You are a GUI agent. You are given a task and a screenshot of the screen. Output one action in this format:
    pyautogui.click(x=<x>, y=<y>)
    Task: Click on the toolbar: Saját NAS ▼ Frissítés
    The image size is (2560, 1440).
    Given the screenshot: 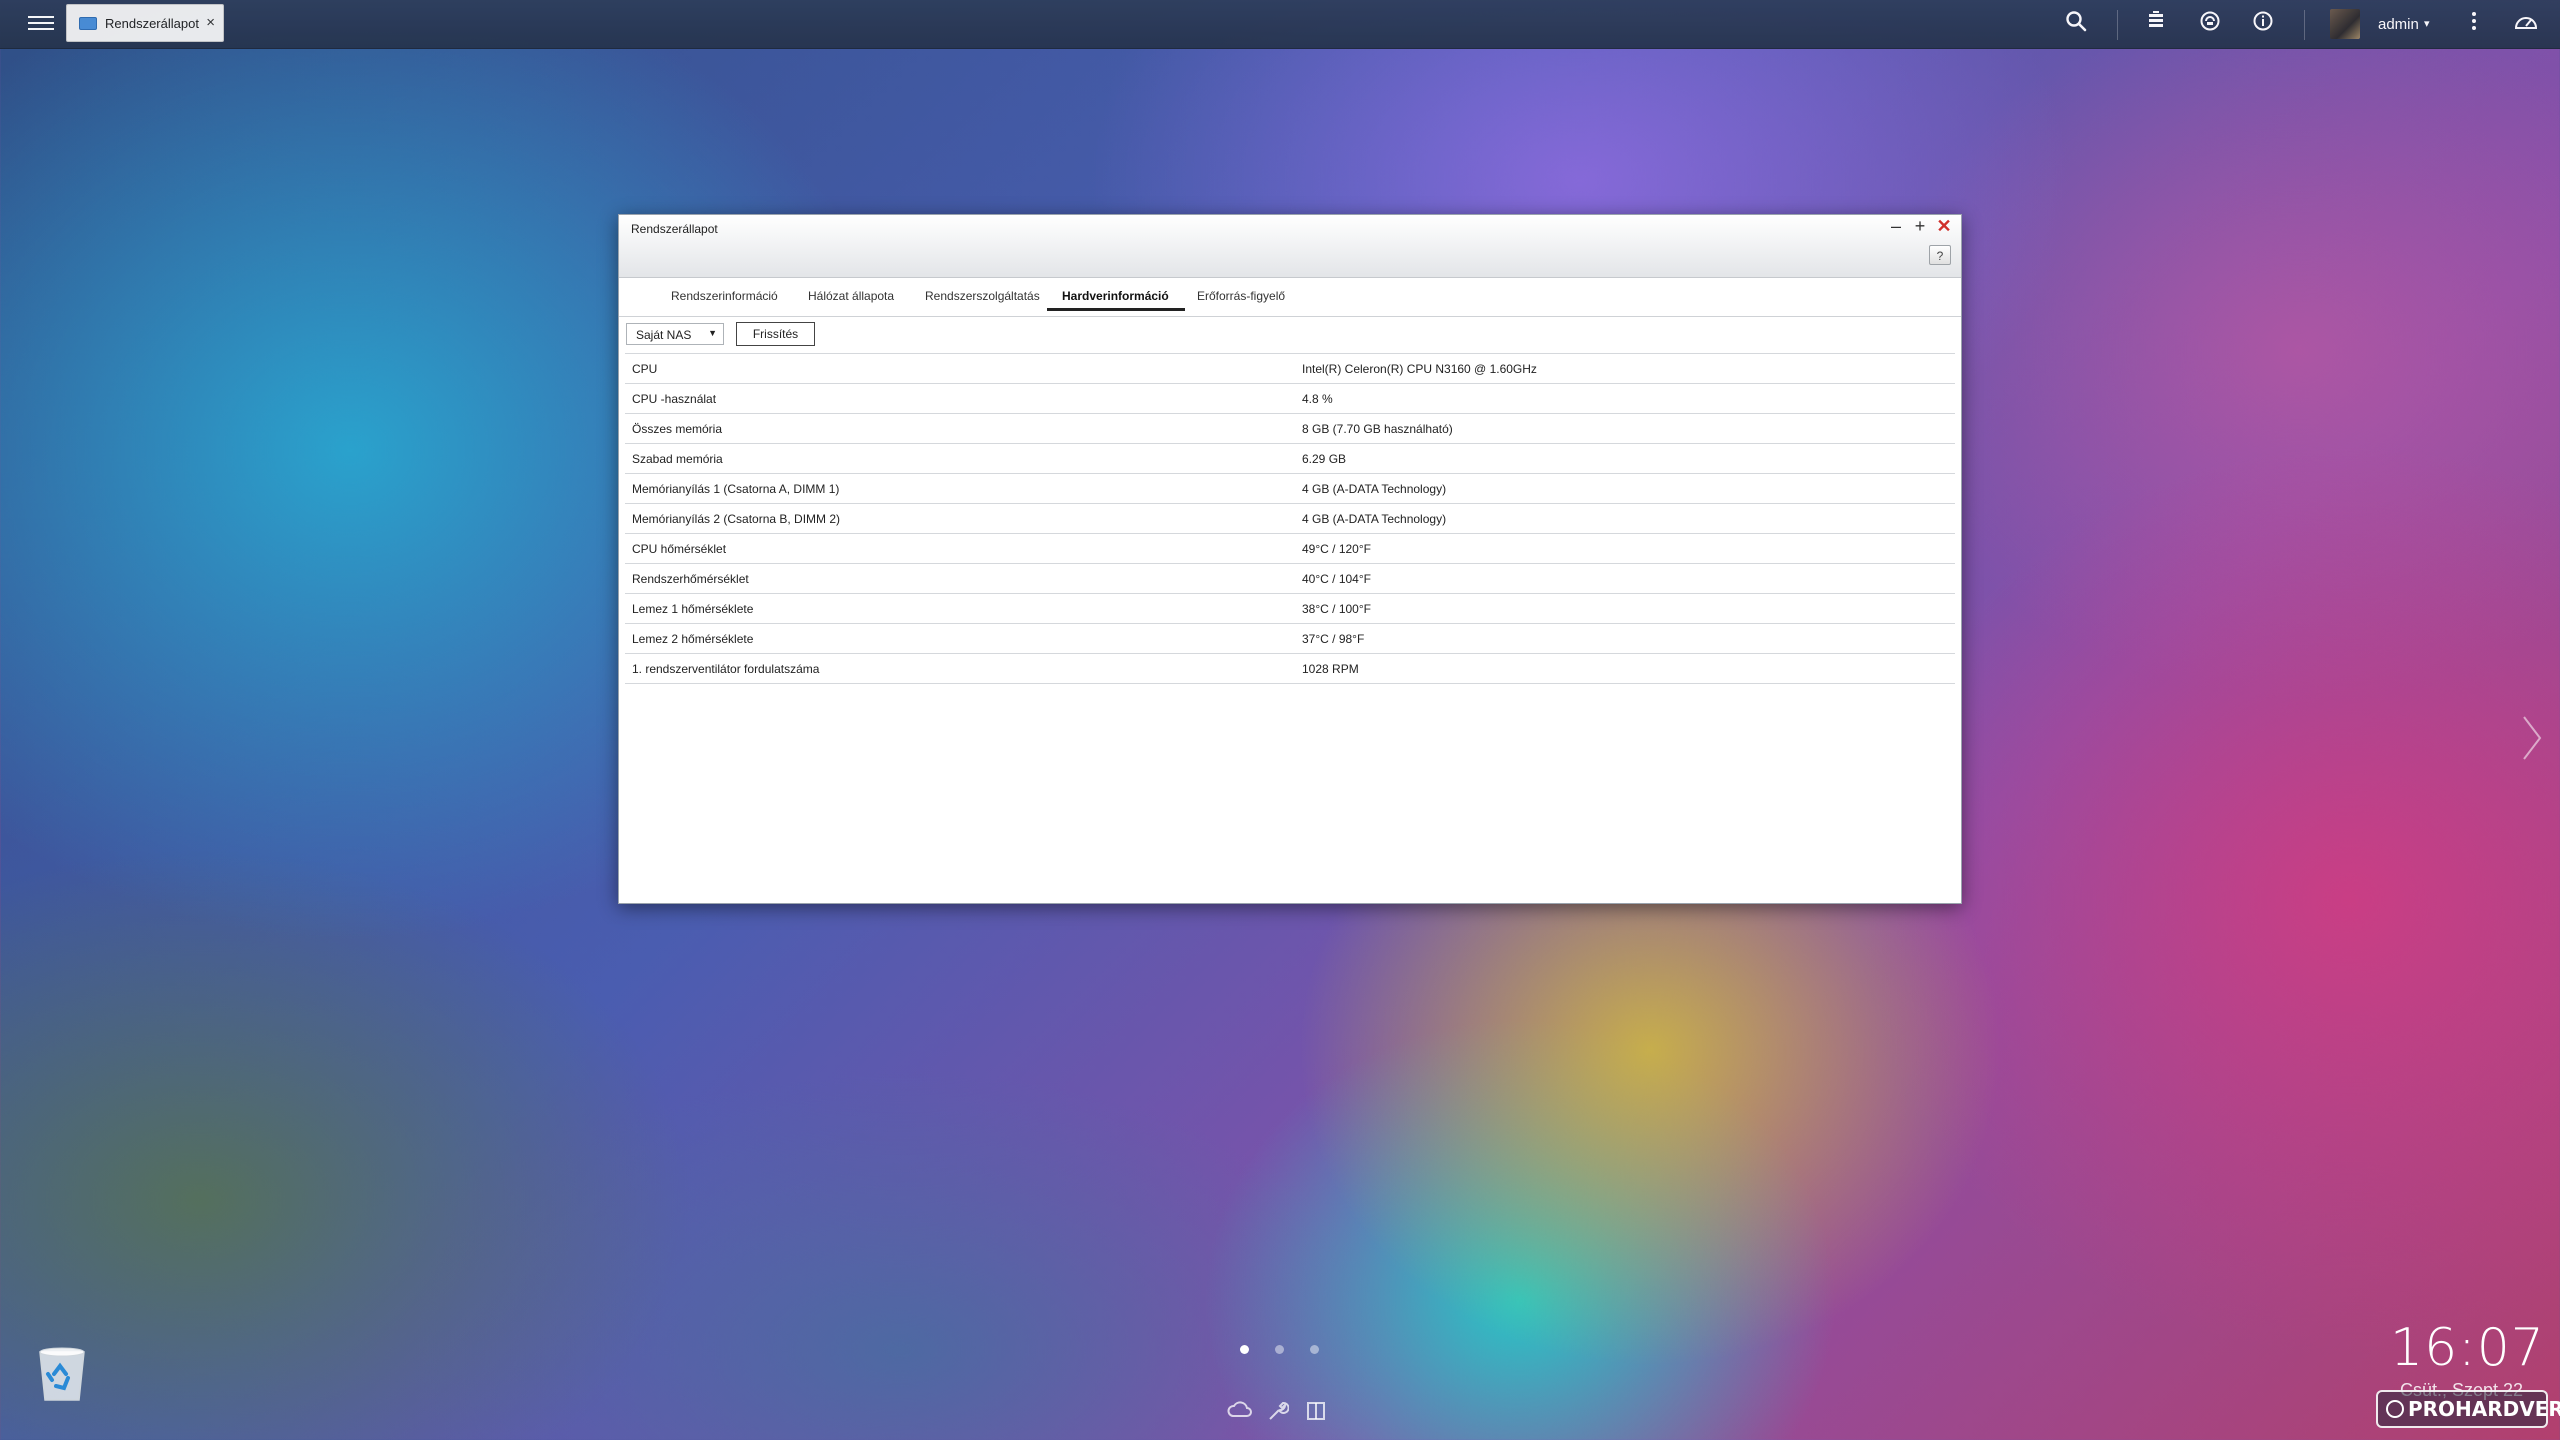 What is the action you would take?
    pyautogui.click(x=1290, y=334)
    